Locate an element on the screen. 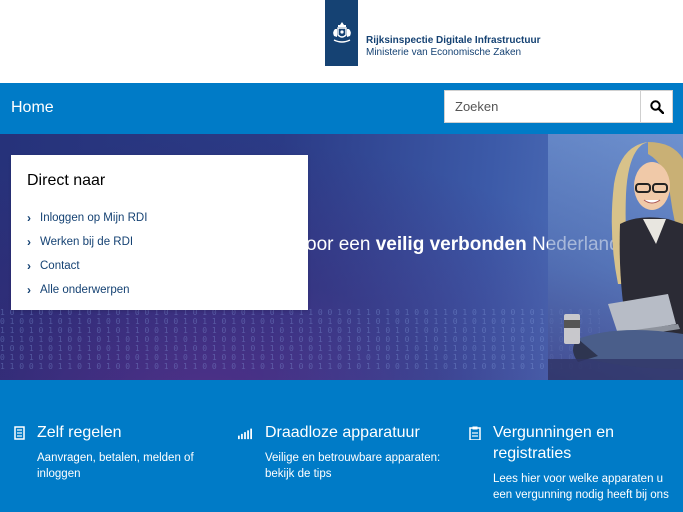 This screenshot has width=683, height=512. tile-desc: Aanvragen, betalen, melden of inloggen is located at coordinates (115, 466).